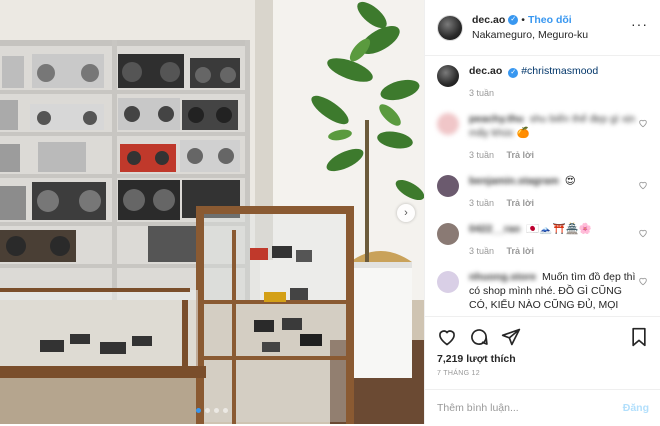 The width and height of the screenshot is (660, 426). What do you see at coordinates (542, 192) in the screenshot?
I see `comment-item: benjamin.stagram 😍 3 tuần Trả lời` at bounding box center [542, 192].